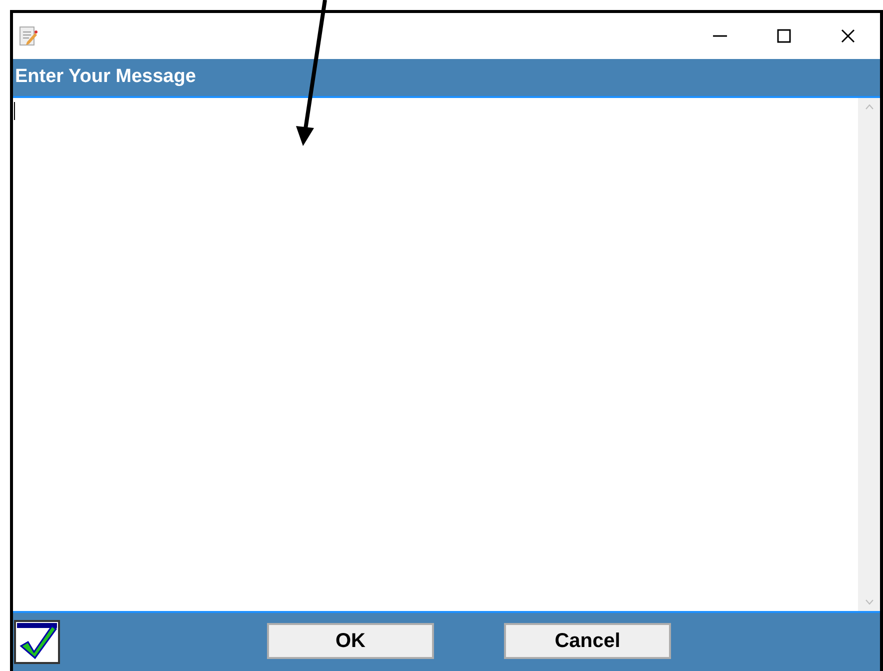 This screenshot has height=671, width=883. I want to click on scroll-down-icon, so click(869, 602).